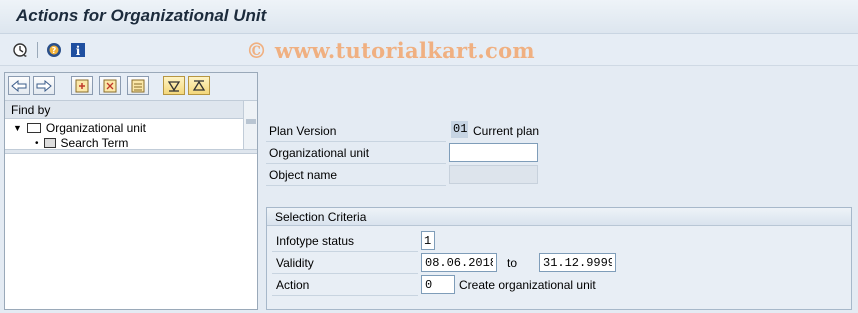  Describe the element at coordinates (303, 175) in the screenshot. I see `object-name-label: Object name` at that location.